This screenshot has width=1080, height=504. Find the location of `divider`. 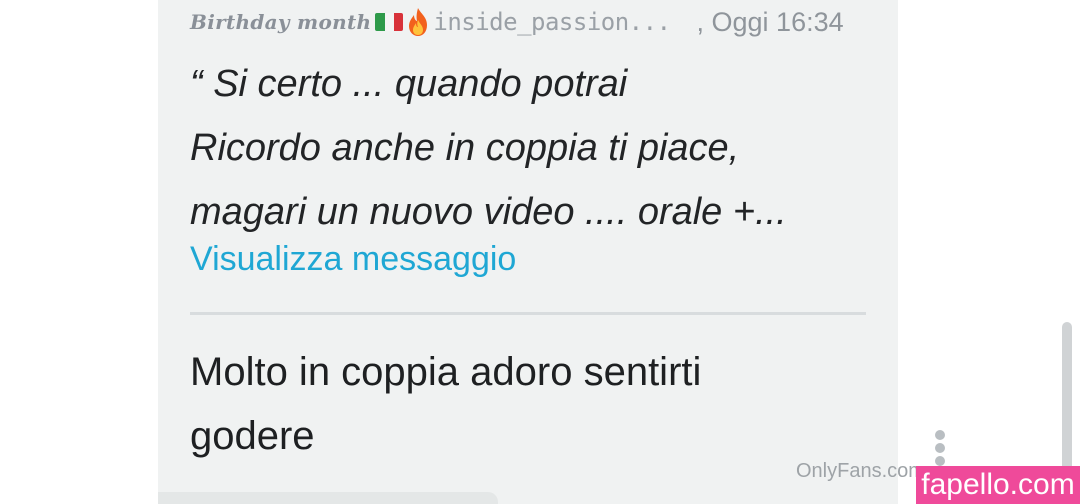

divider is located at coordinates (528, 313).